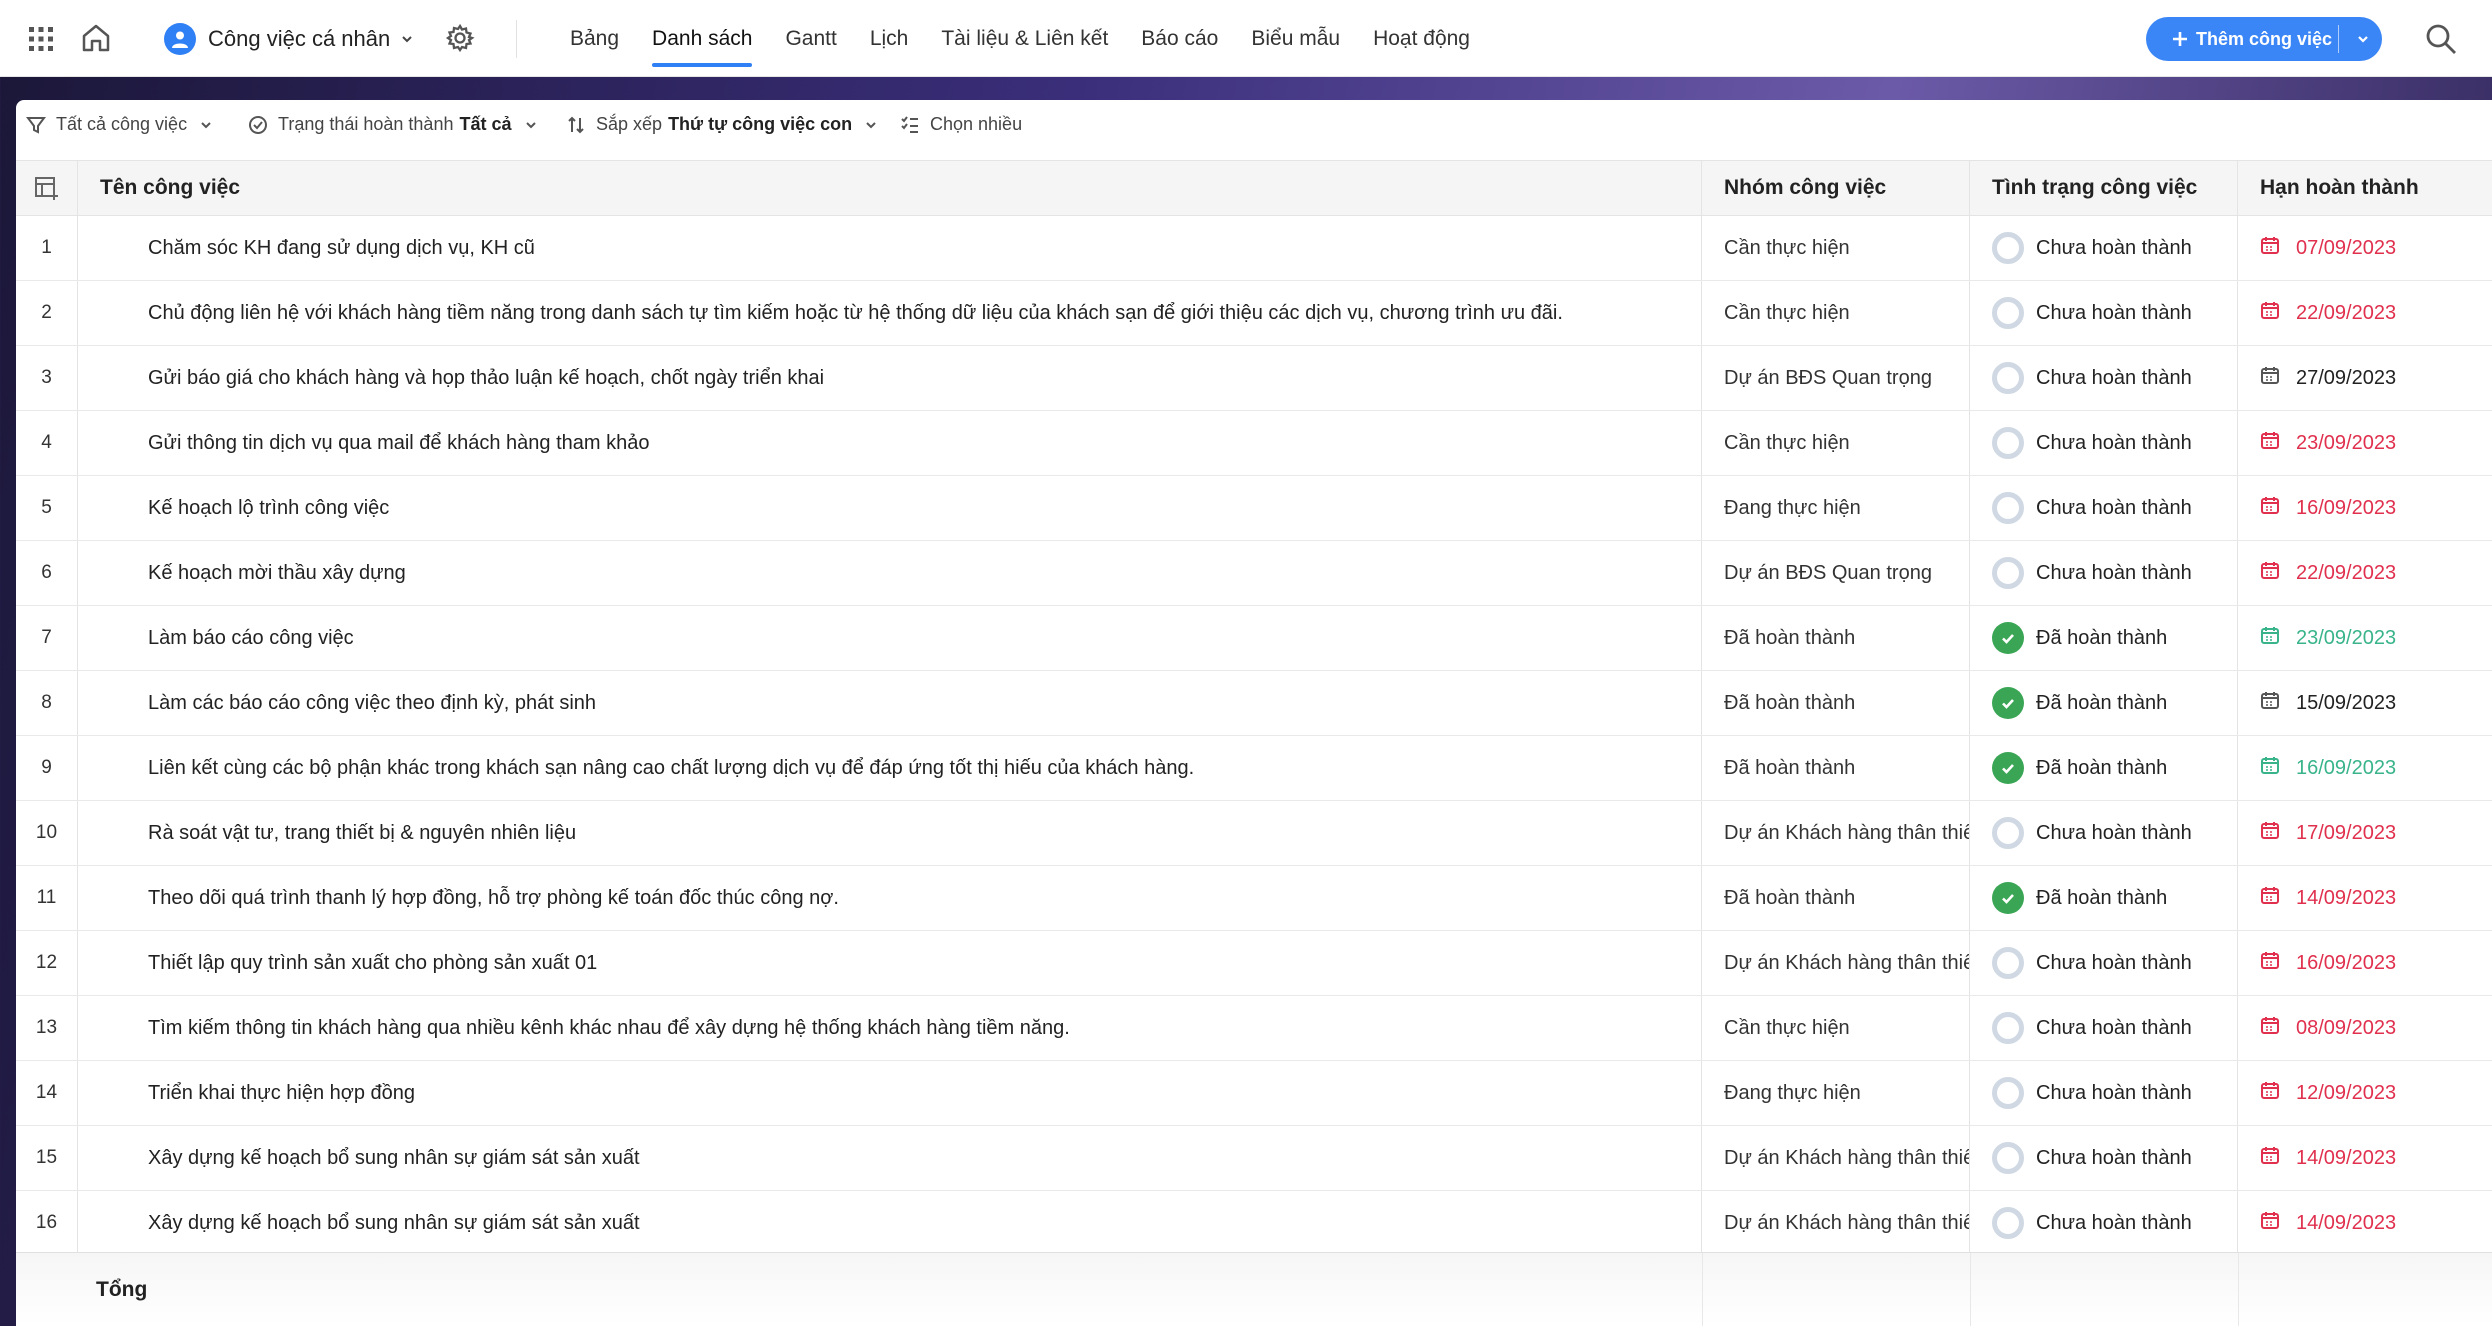 The image size is (2492, 1326). What do you see at coordinates (890, 573) in the screenshot?
I see `task-name: Kế hoạch mời thầu xây dựng` at bounding box center [890, 573].